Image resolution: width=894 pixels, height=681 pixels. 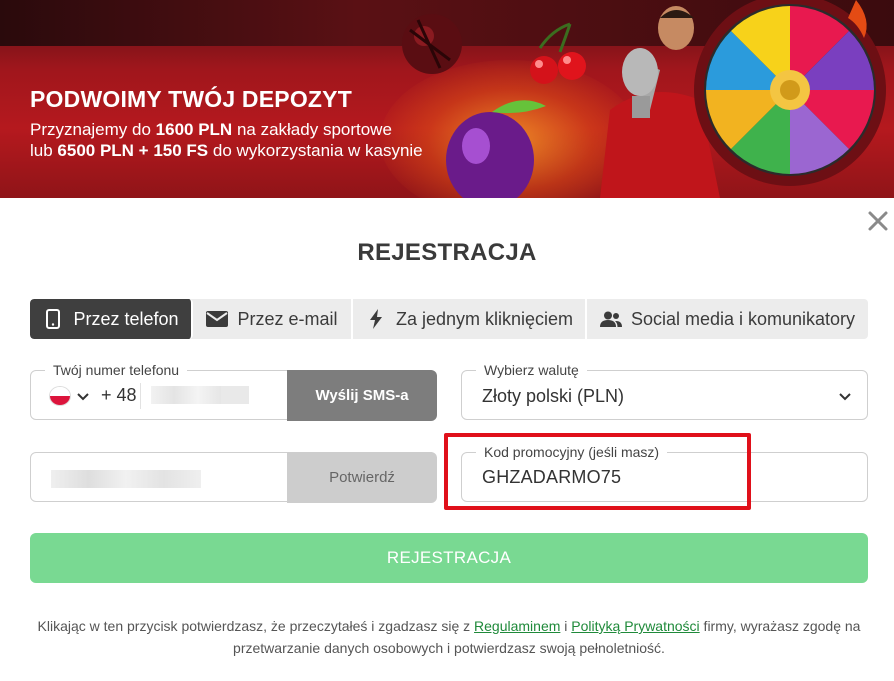 What do you see at coordinates (116, 370) in the screenshot?
I see `phone-number-legend: Twój numer telefonu` at bounding box center [116, 370].